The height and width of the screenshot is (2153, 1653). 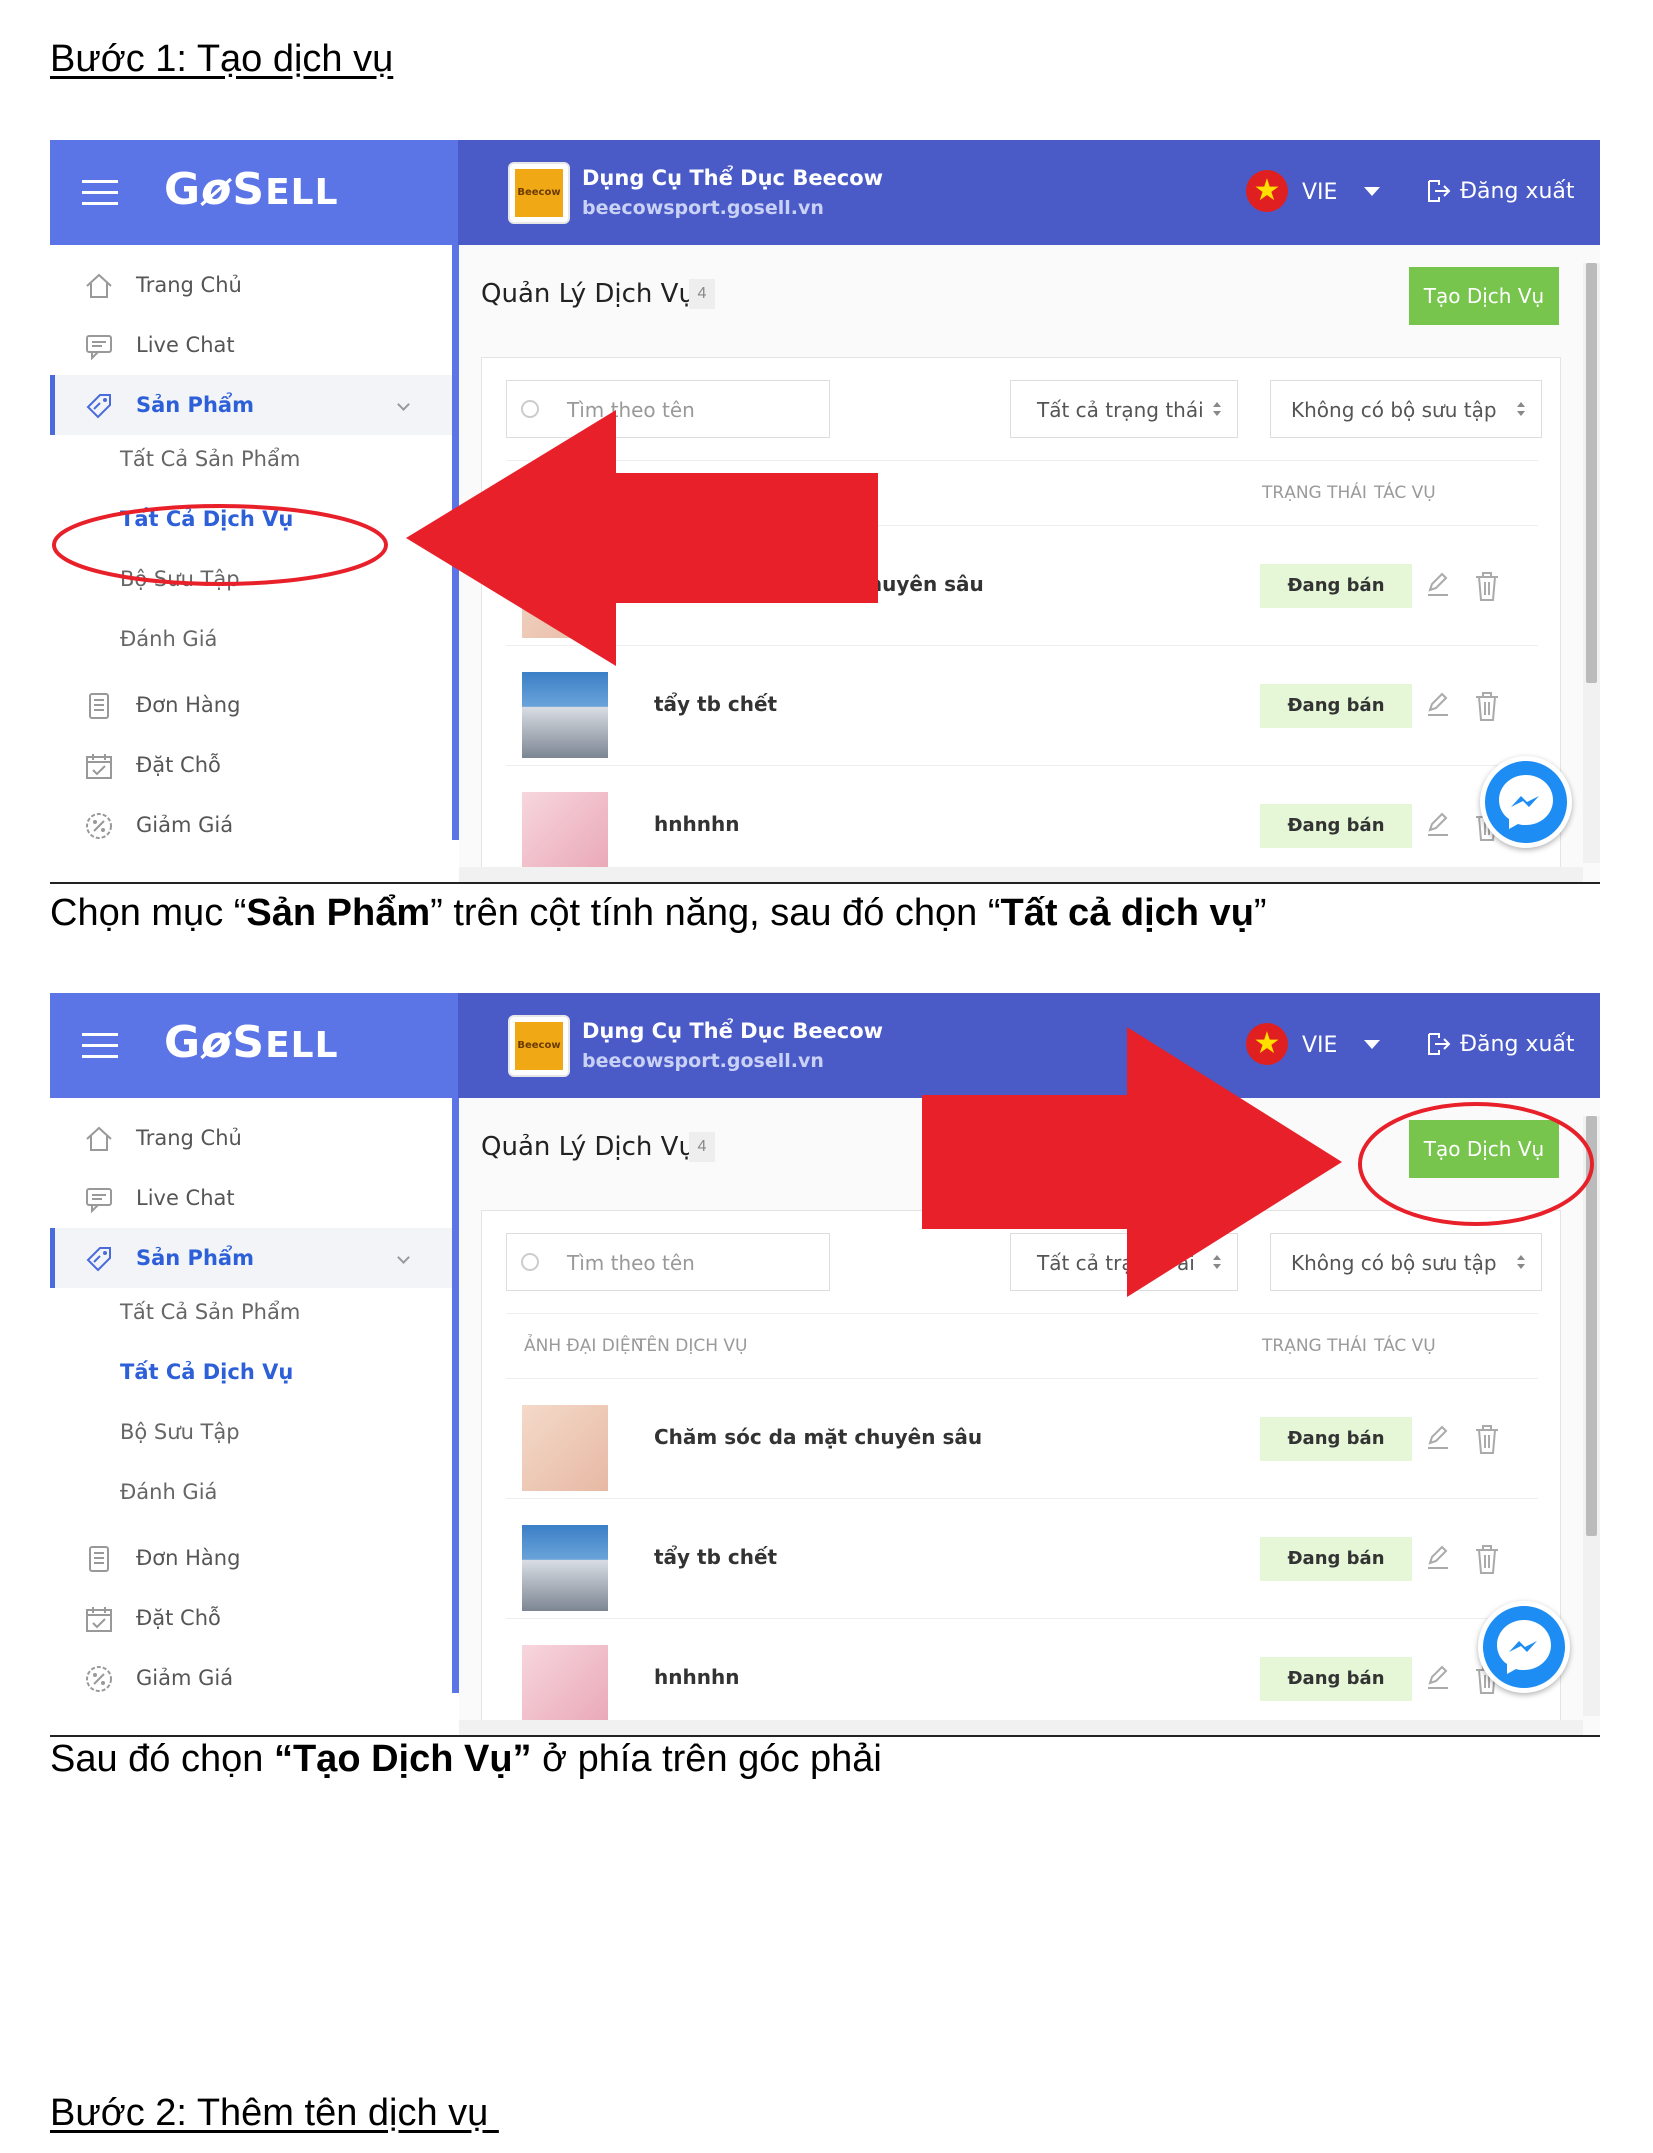 I want to click on sidebar-item-label: Đặt Chỗ, so click(x=178, y=765).